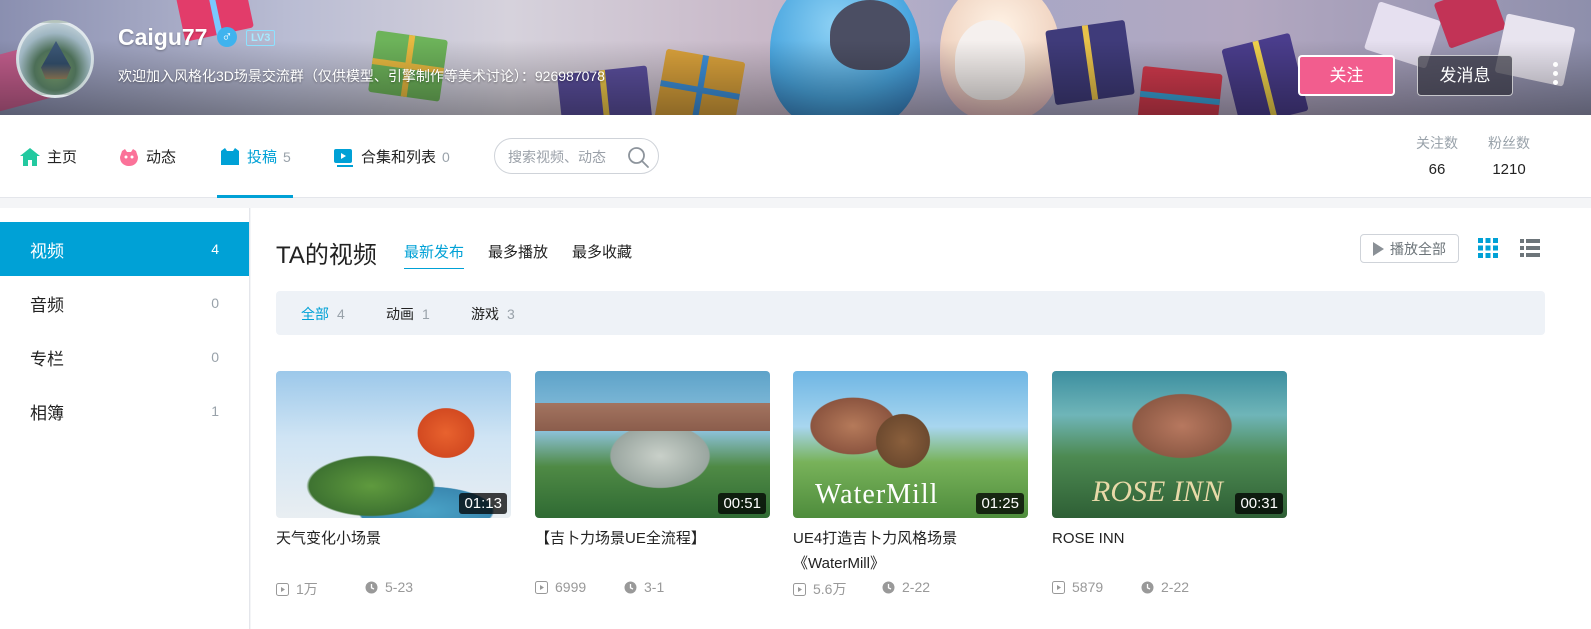 This screenshot has height=629, width=1591. What do you see at coordinates (483, 503) in the screenshot?
I see `video-duration: 01:13` at bounding box center [483, 503].